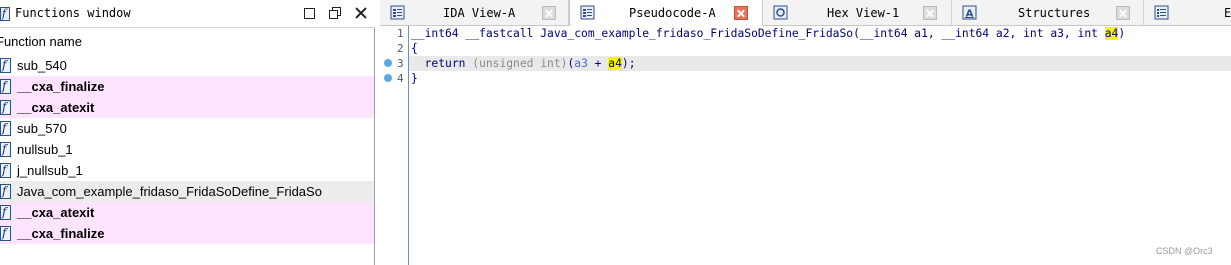  I want to click on cast-token: (unsigned int), so click(520, 63).